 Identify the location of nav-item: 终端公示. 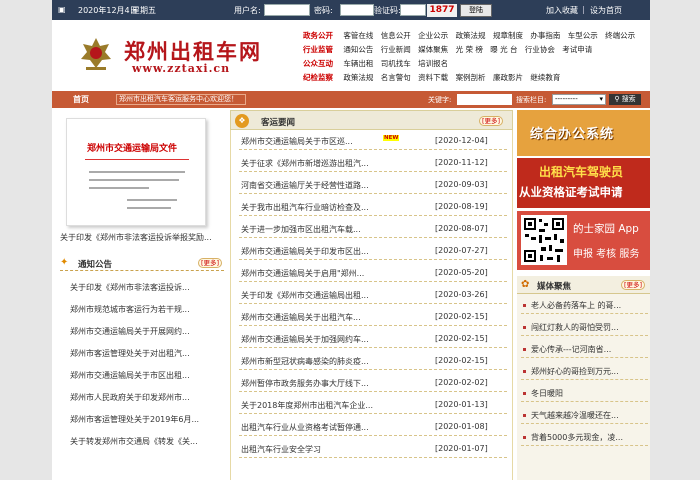
(620, 35).